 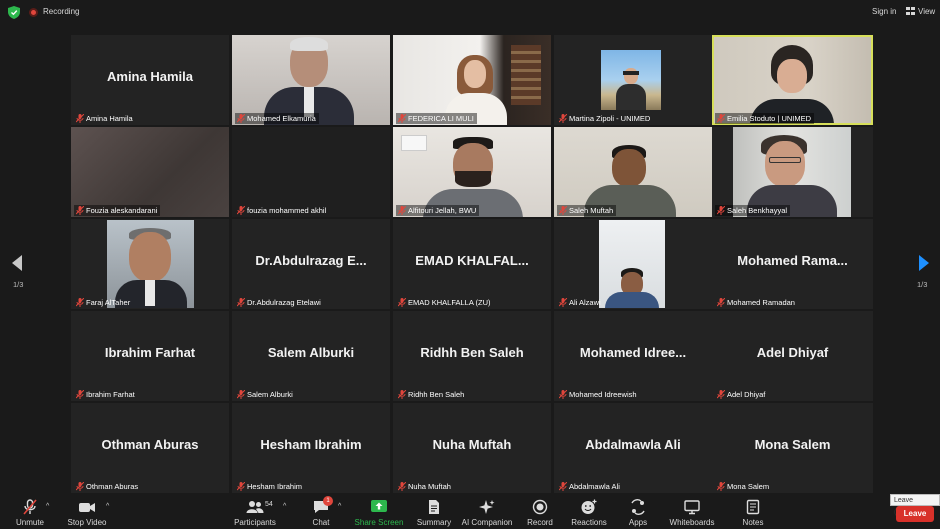 What do you see at coordinates (311, 264) in the screenshot?
I see `participant-tile: Dr.Abdulrazag E... Dr.Abdulrazag Etelawi` at bounding box center [311, 264].